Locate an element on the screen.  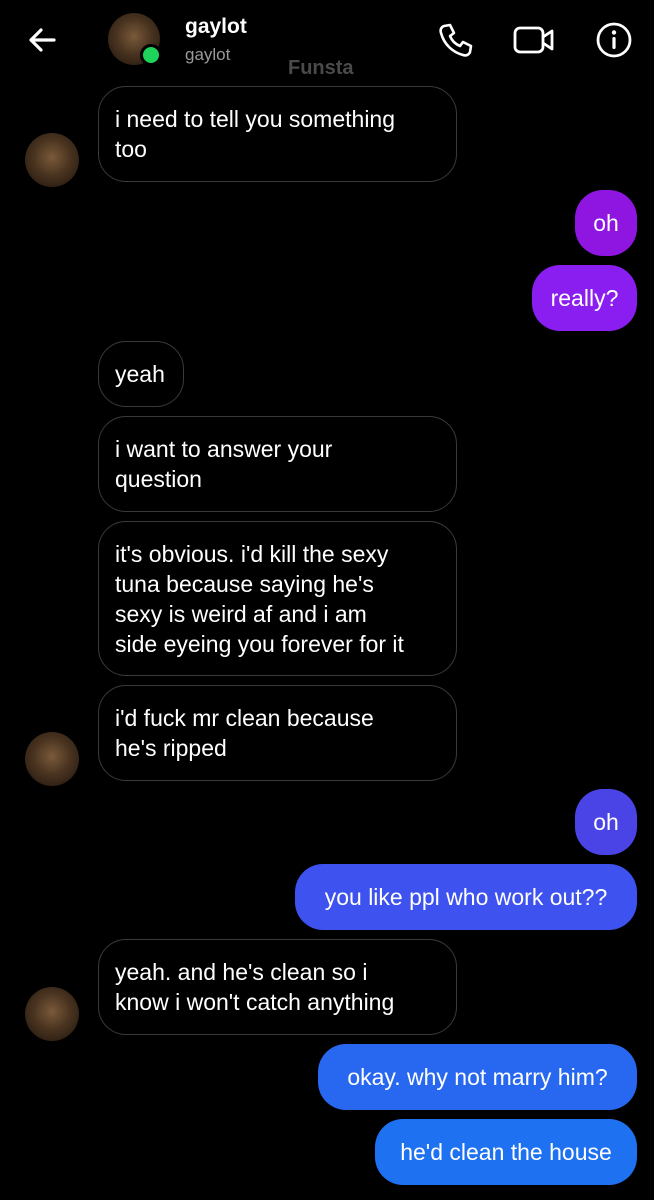
video-call-button is located at coordinates (533, 40).